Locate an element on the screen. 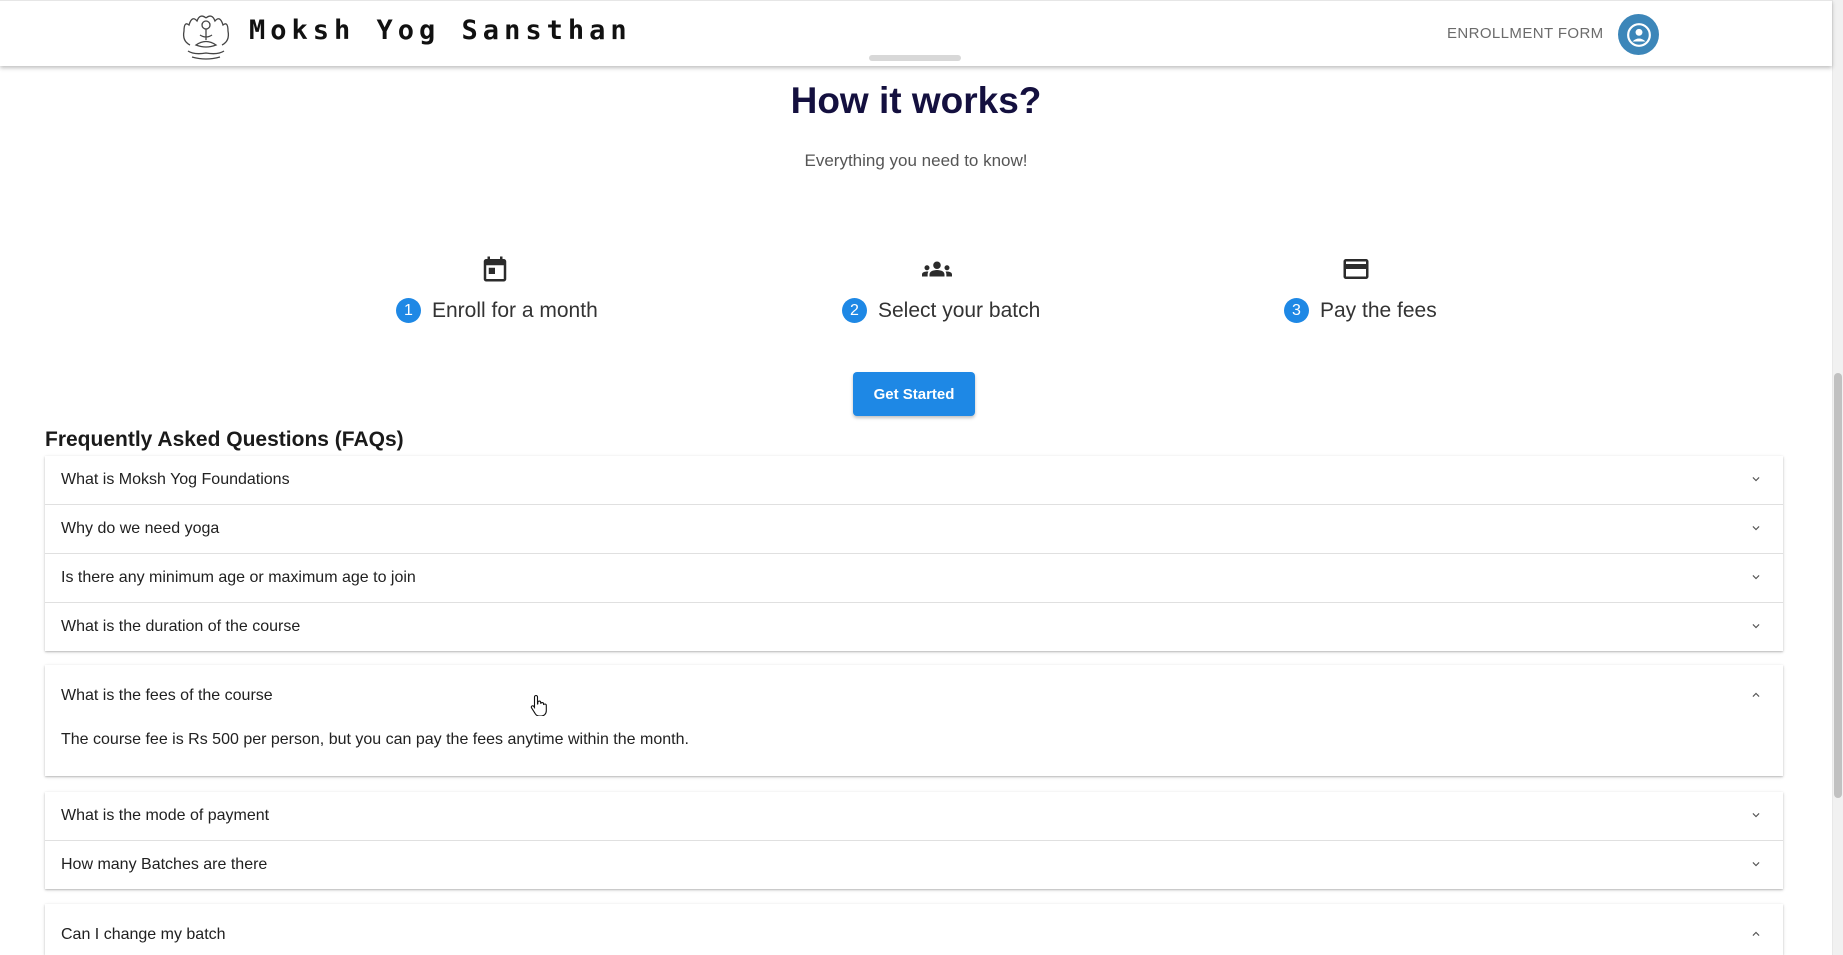  step-number-badge: 2 is located at coordinates (854, 310).